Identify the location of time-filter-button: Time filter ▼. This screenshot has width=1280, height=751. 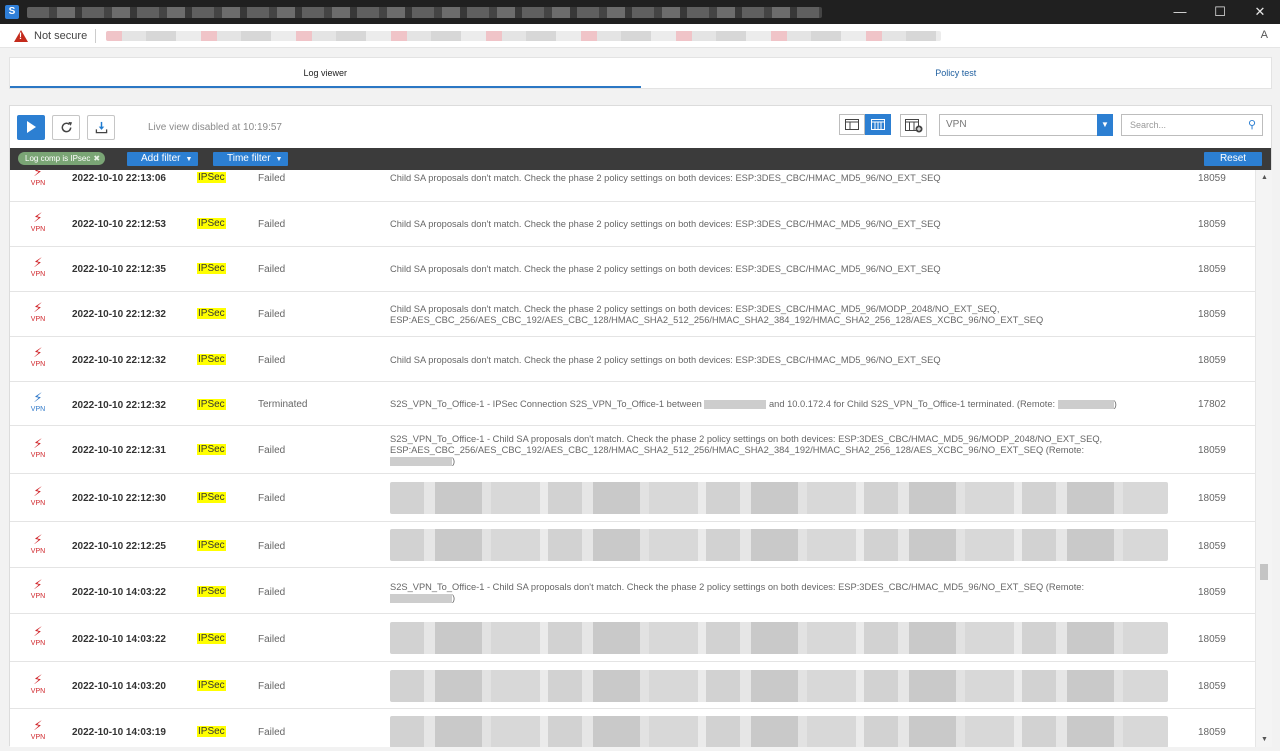
(251, 159).